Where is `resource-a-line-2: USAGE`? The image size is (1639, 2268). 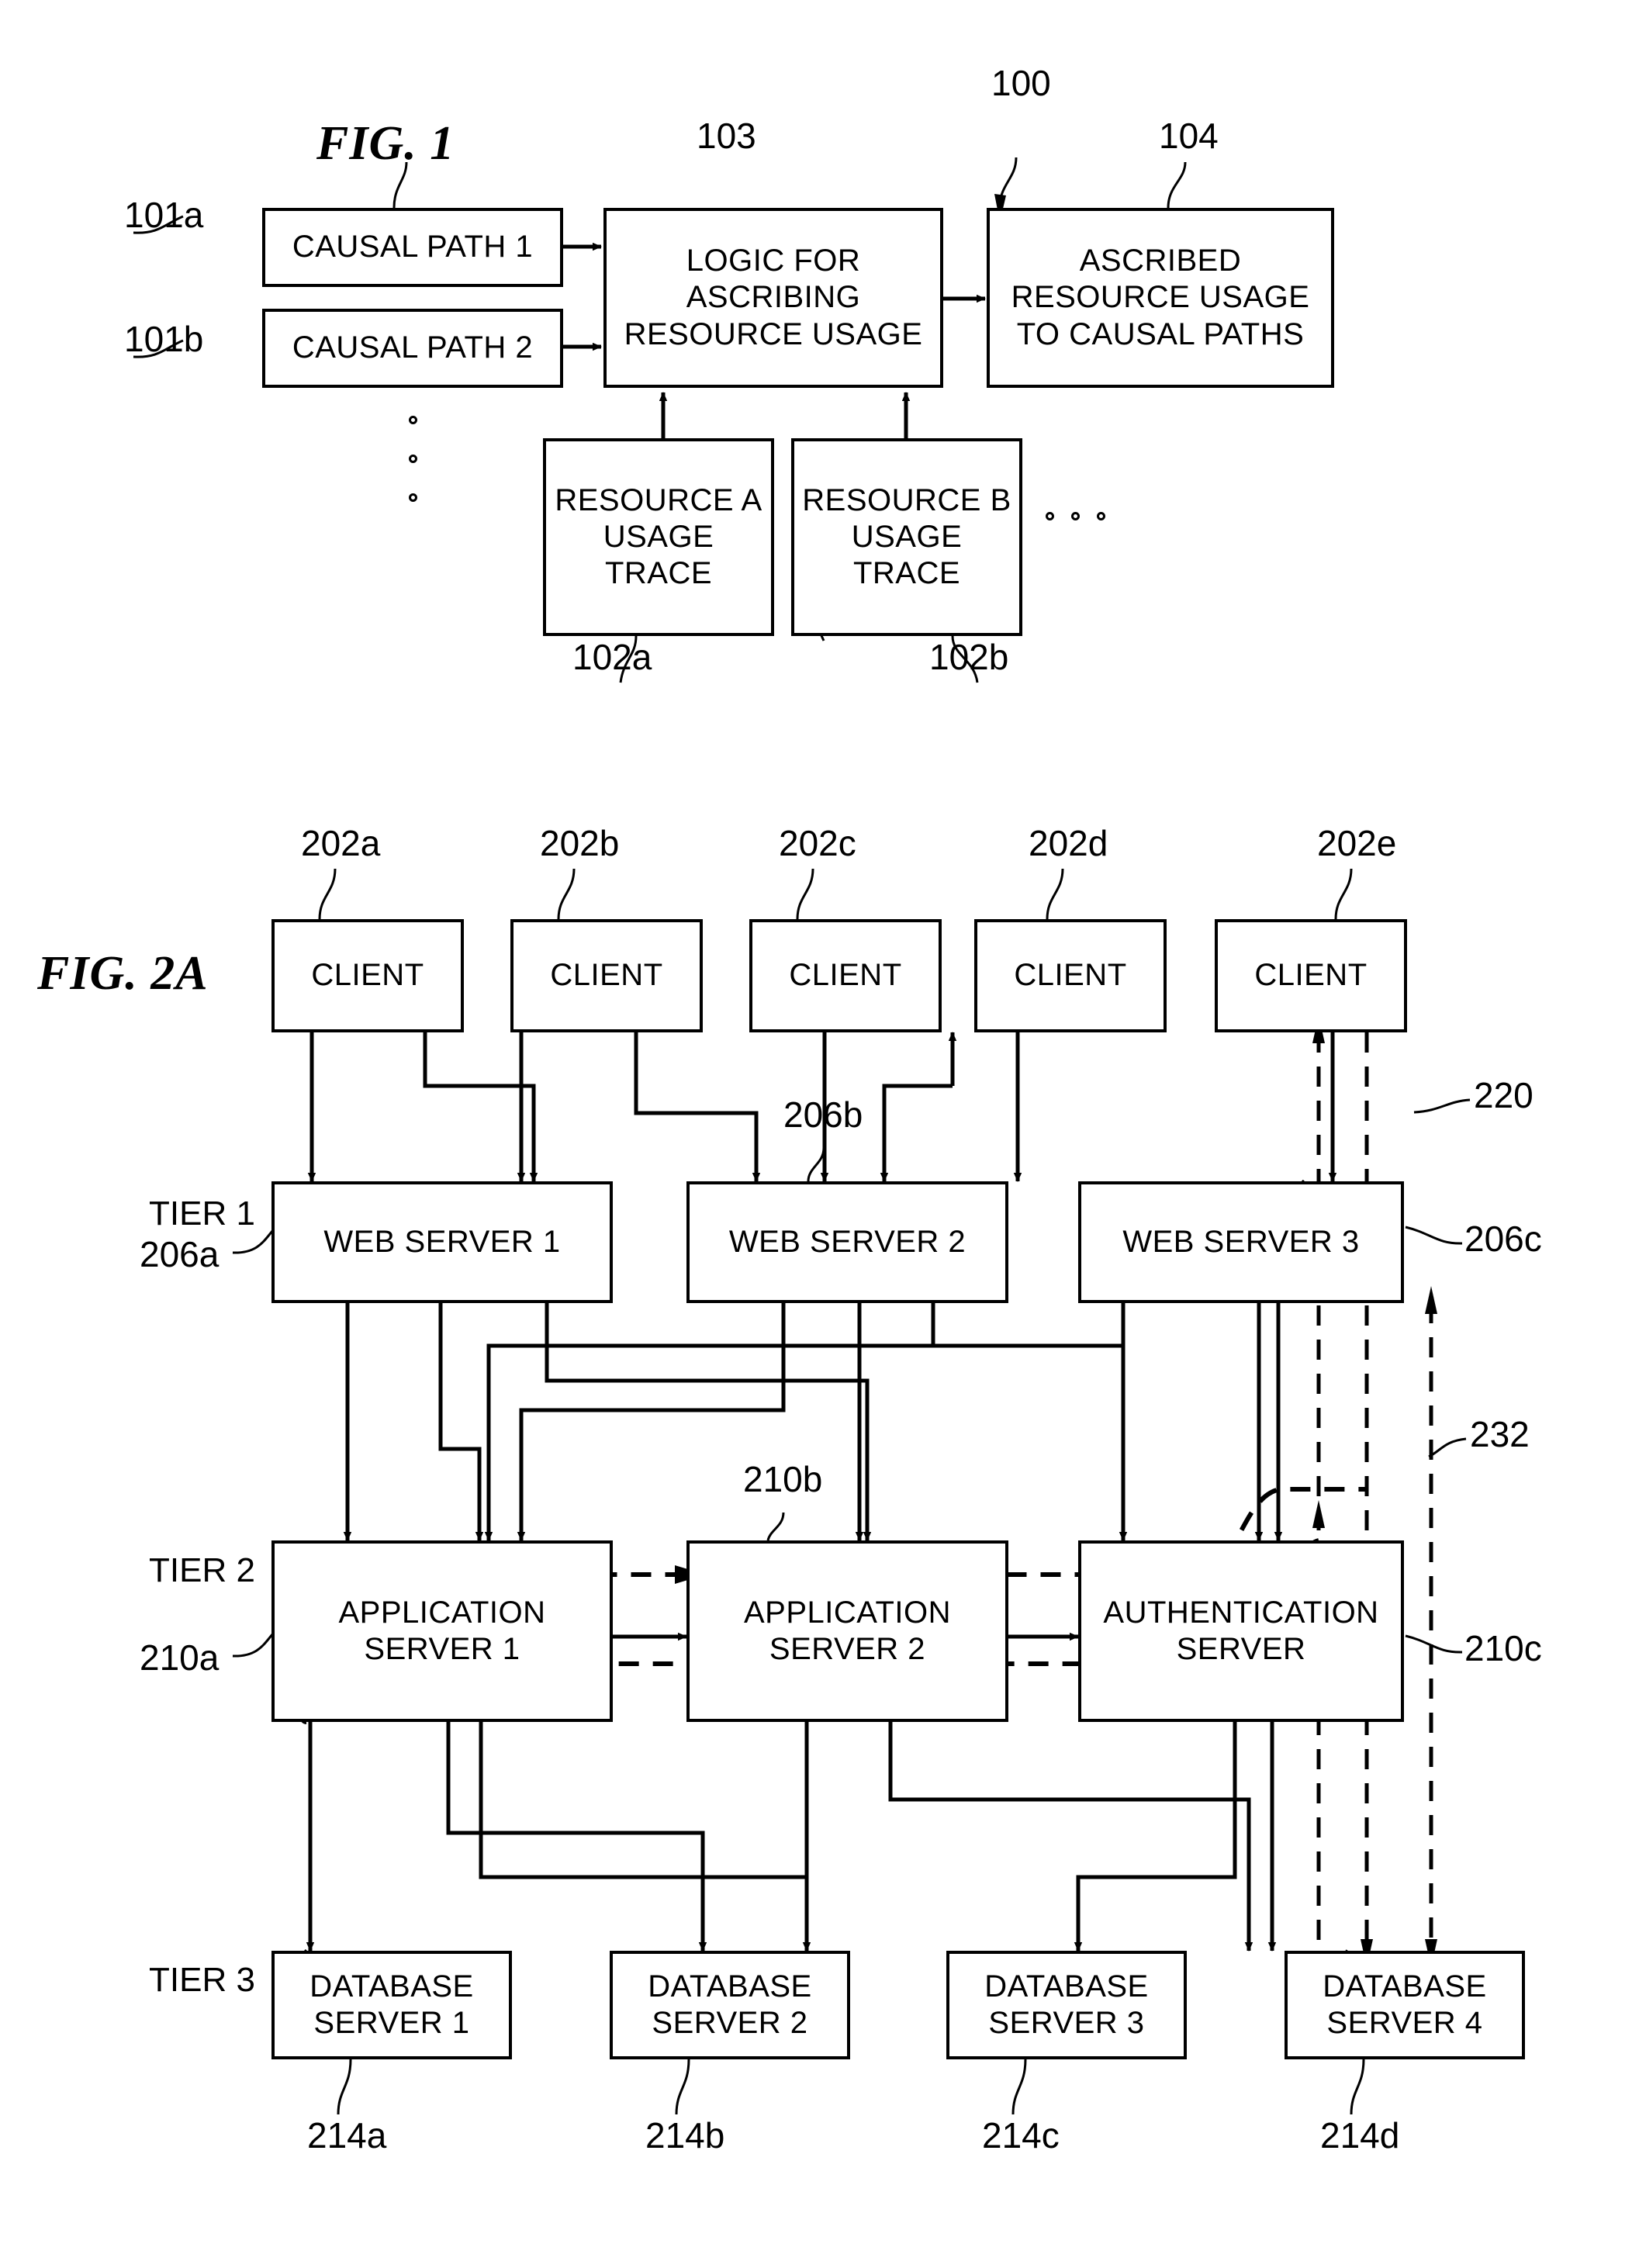
resource-a-line-2: USAGE is located at coordinates (658, 536).